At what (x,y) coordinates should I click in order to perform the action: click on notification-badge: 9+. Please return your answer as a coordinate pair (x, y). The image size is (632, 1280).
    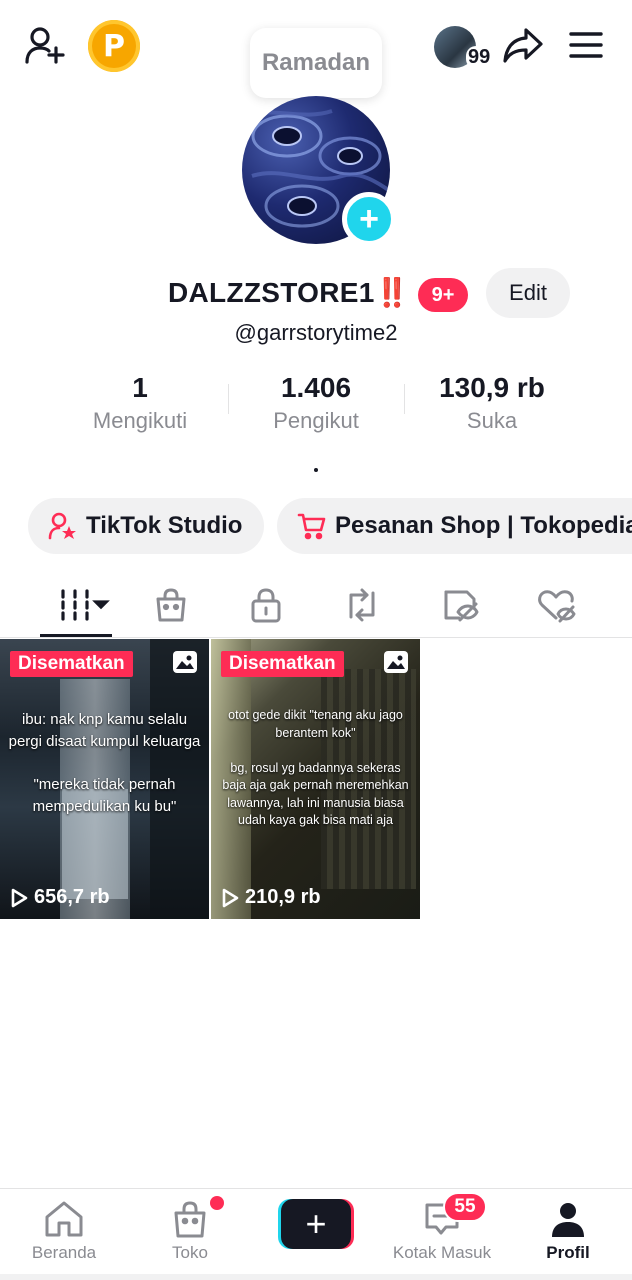
    Looking at the image, I should click on (443, 295).